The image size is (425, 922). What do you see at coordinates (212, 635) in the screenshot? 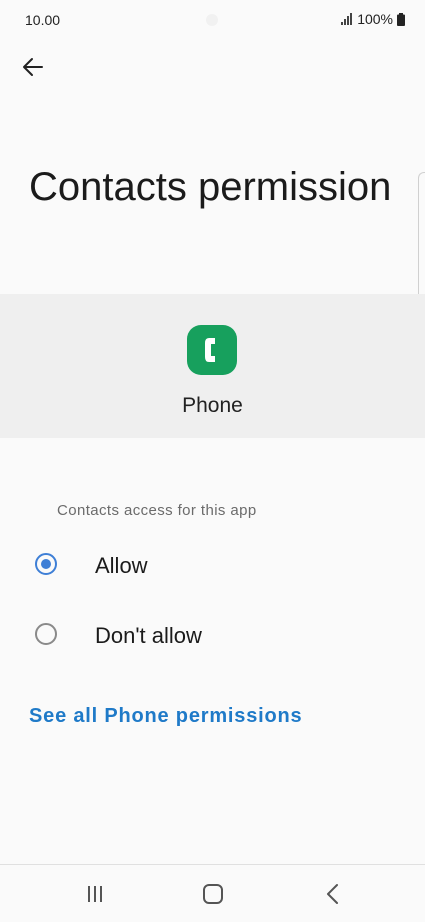
I see `dont-allow-option: Don't allow` at bounding box center [212, 635].